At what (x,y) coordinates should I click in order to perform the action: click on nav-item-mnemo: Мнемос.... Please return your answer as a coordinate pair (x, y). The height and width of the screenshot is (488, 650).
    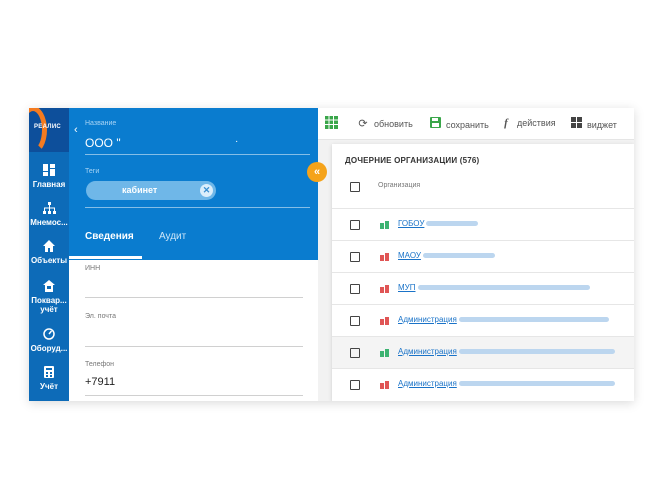
    Looking at the image, I should click on (49, 214).